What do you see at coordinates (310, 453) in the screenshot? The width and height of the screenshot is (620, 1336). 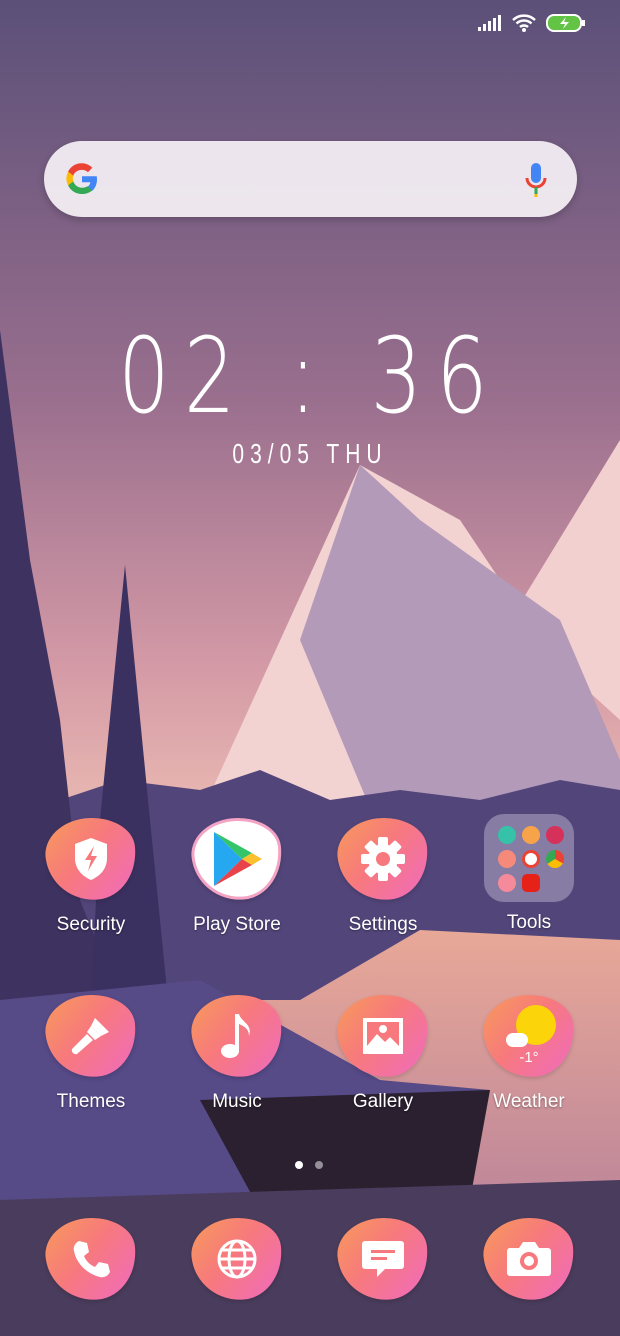 I see `clock-date: 03/05 THU` at bounding box center [310, 453].